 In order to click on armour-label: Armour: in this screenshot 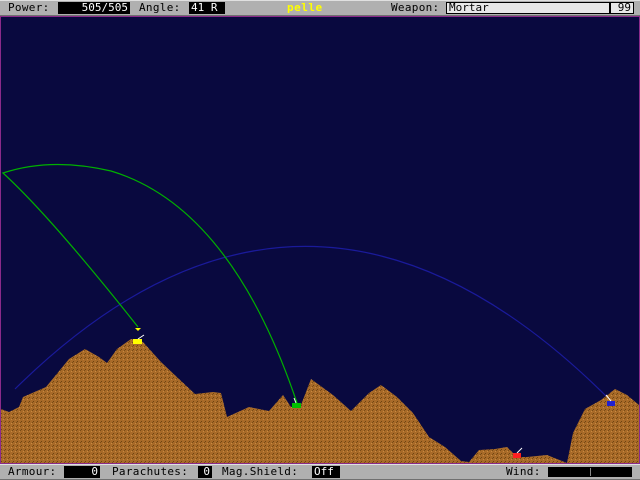, I will do `click(32, 471)`.